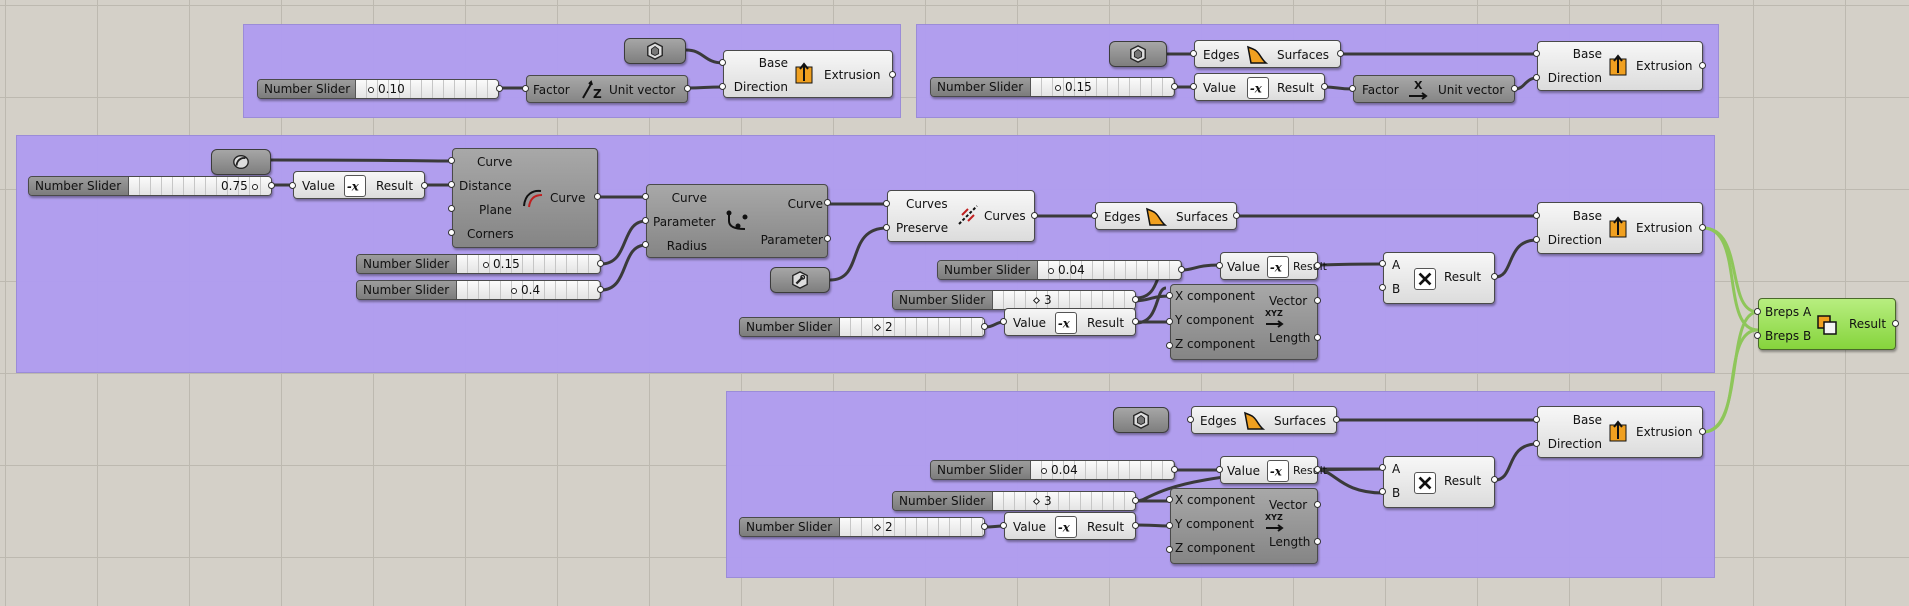 This screenshot has height=606, width=1909. I want to click on boolean-toggle-parameter, so click(800, 280).